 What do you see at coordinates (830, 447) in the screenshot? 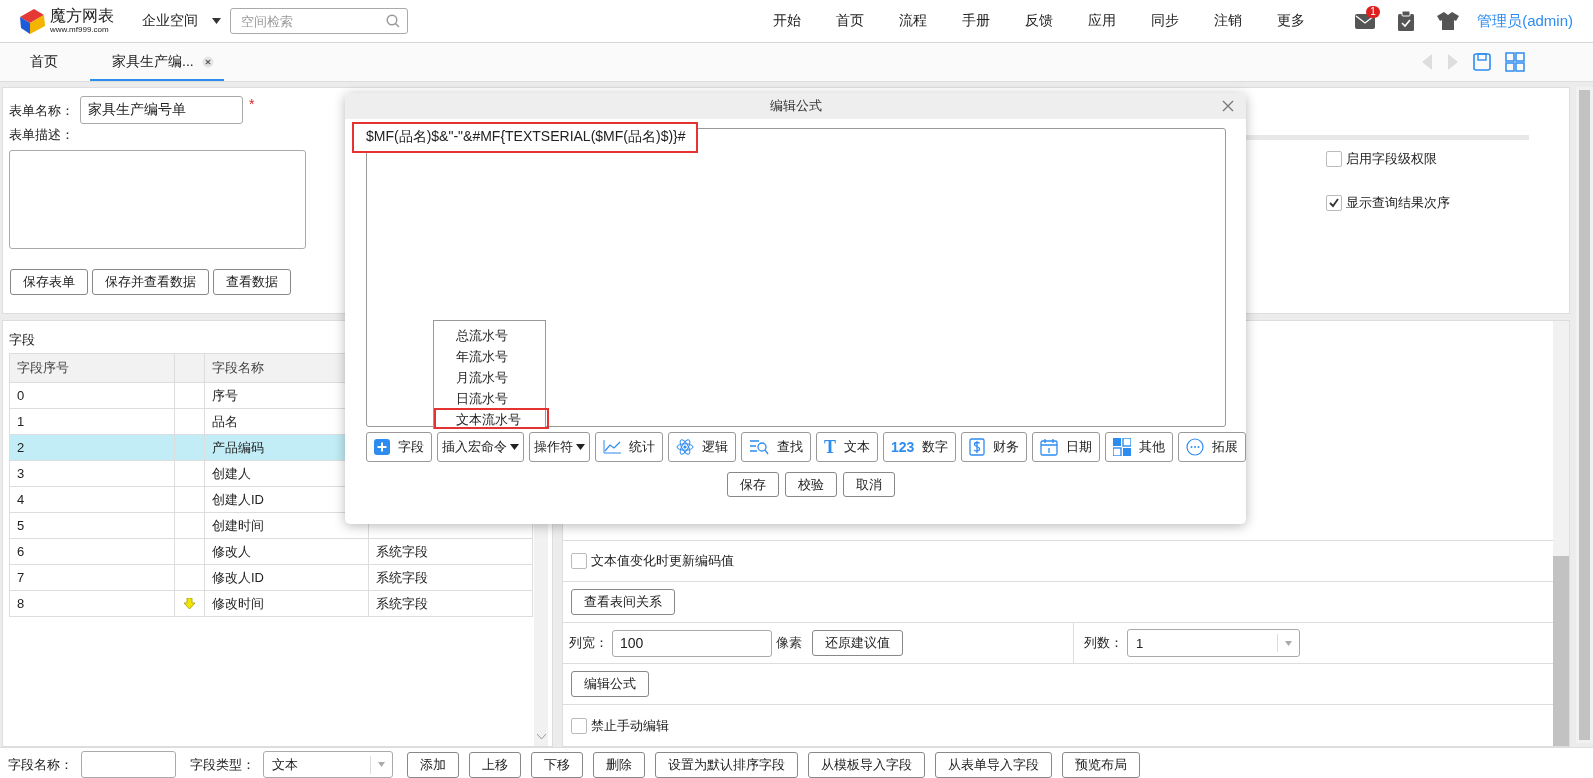
I see `text-icon: T` at bounding box center [830, 447].